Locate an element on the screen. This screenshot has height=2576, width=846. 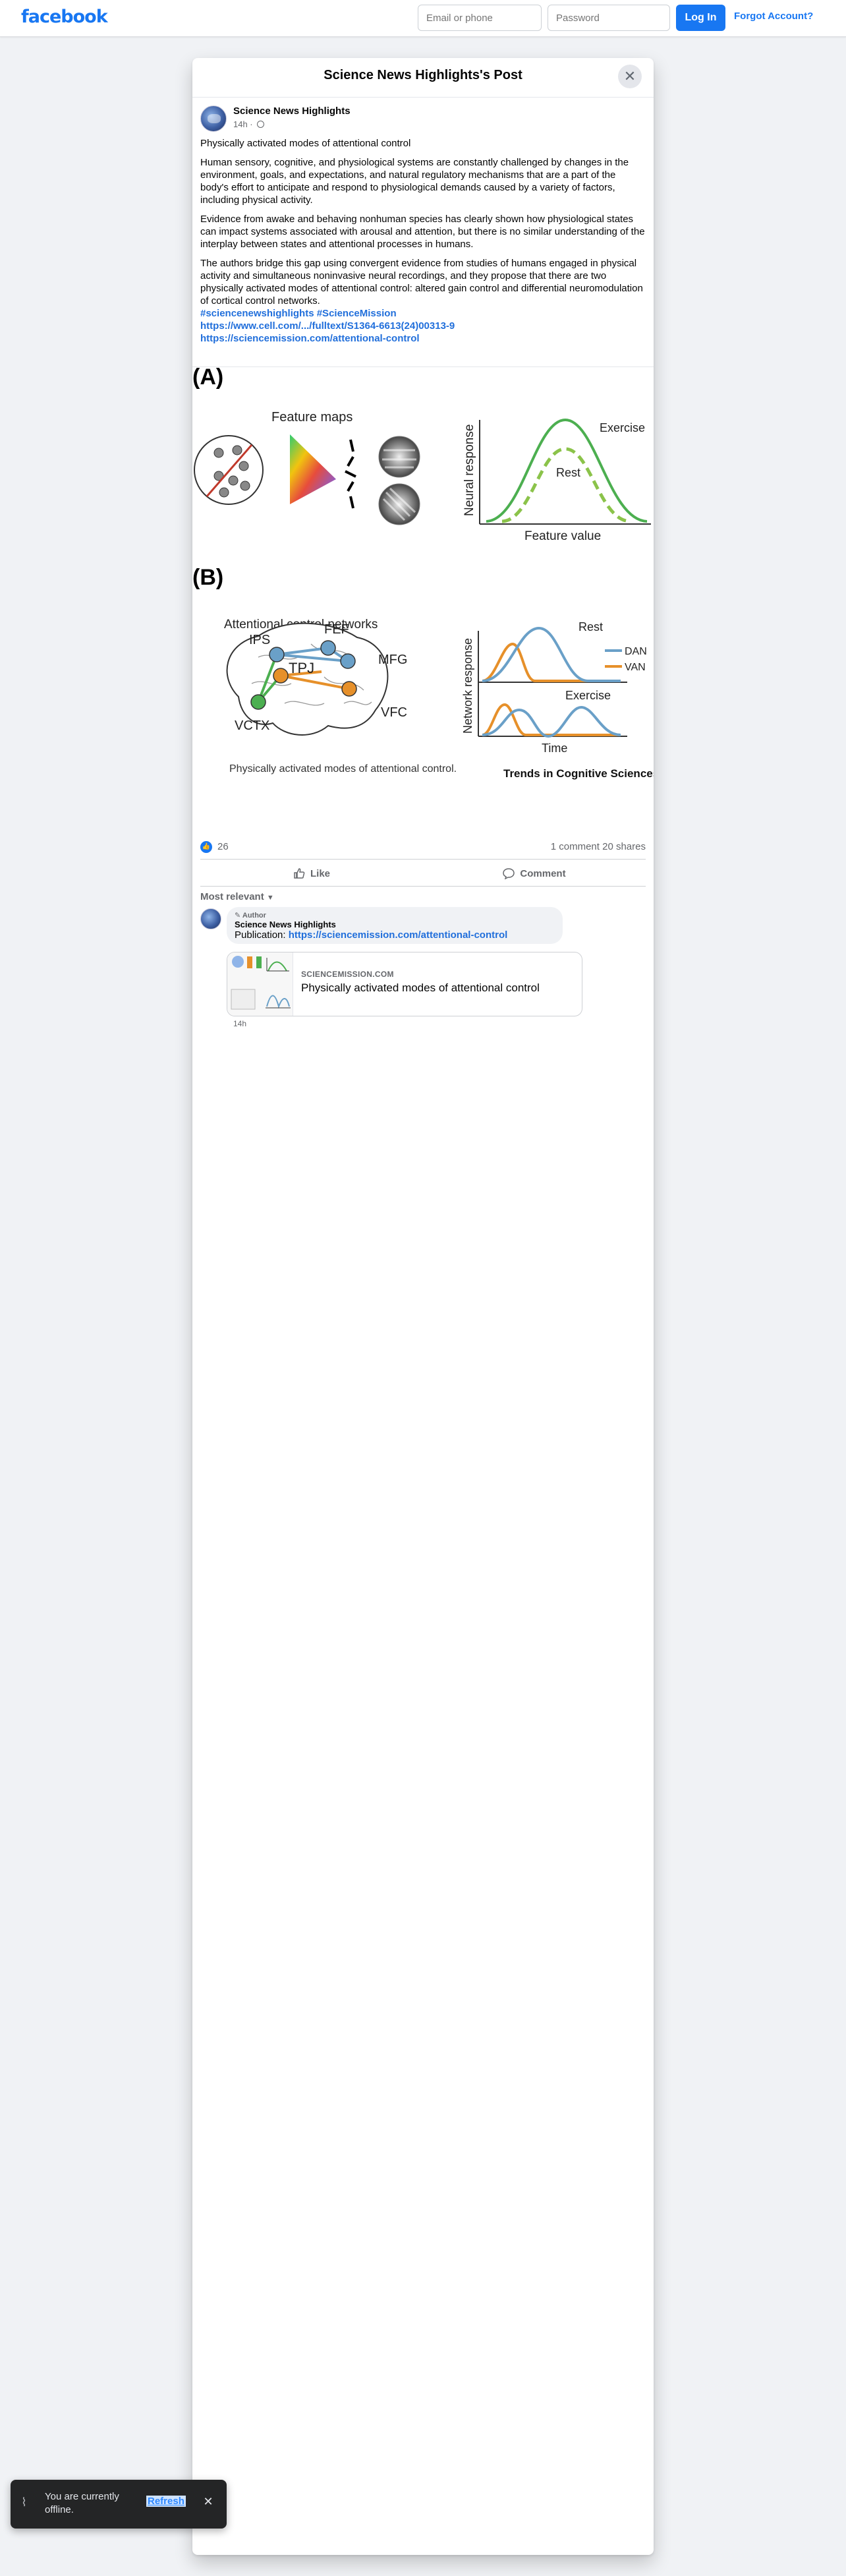
author-badge-label: Author is located at coordinates (254, 916).